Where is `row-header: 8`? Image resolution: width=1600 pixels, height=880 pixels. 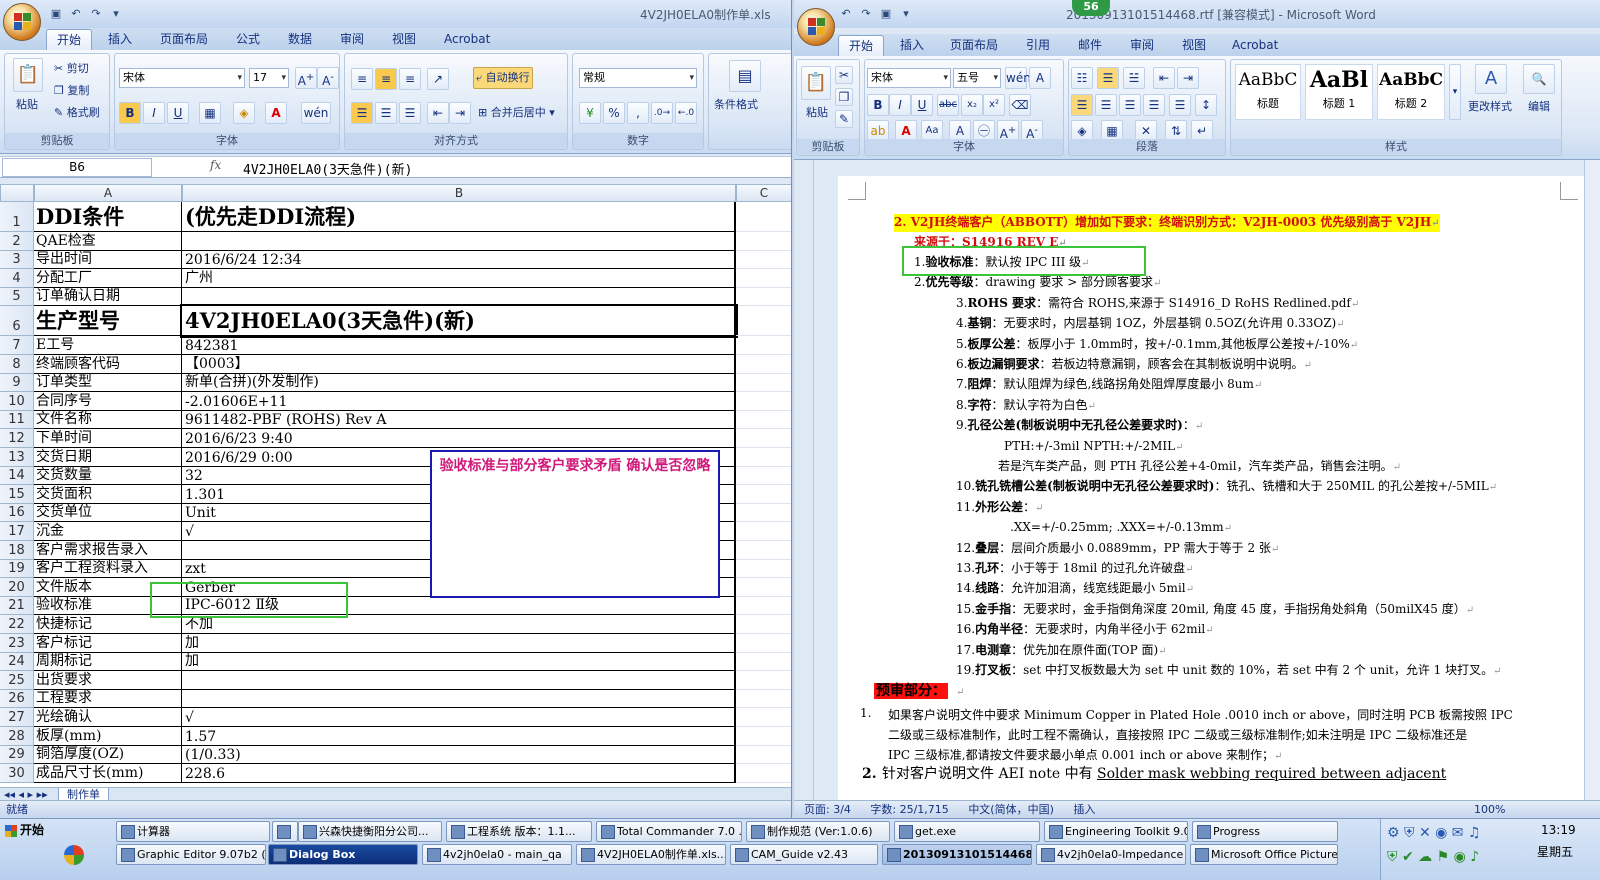 row-header: 8 is located at coordinates (17, 364).